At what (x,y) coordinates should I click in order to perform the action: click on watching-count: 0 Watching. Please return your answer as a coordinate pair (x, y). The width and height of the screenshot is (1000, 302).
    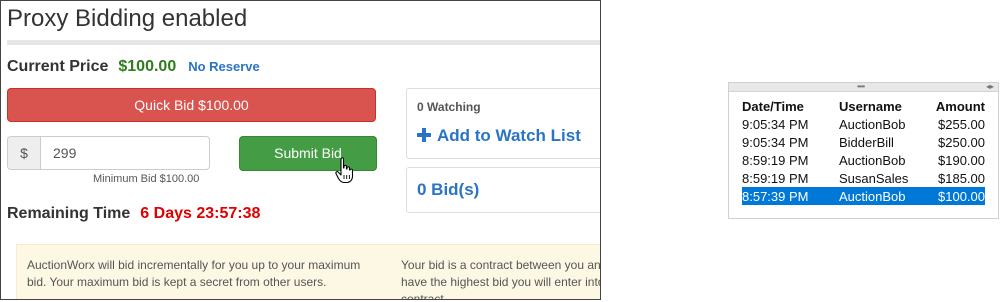
    Looking at the image, I should click on (449, 107).